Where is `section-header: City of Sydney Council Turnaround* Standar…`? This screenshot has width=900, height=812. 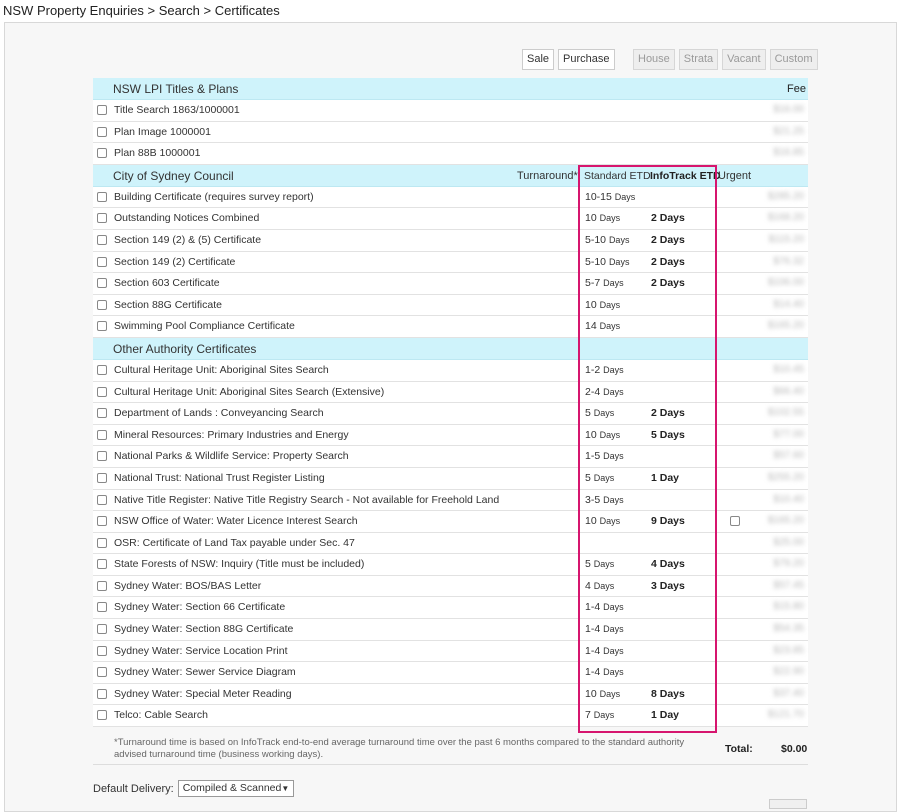
section-header: City of Sydney Council Turnaround* Standar… is located at coordinates (450, 175).